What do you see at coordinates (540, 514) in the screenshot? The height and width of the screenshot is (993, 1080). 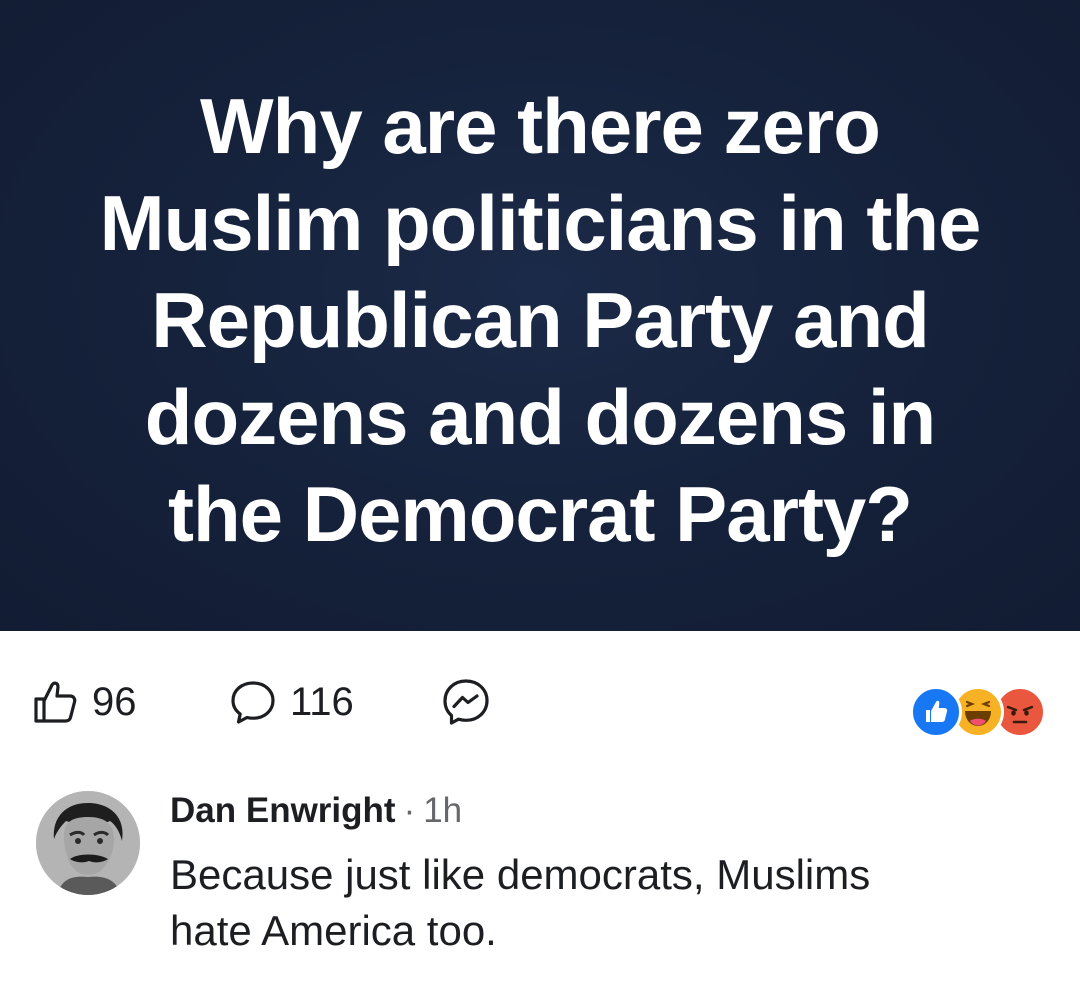 I see `post-image-text-line: the Democrat Party?` at bounding box center [540, 514].